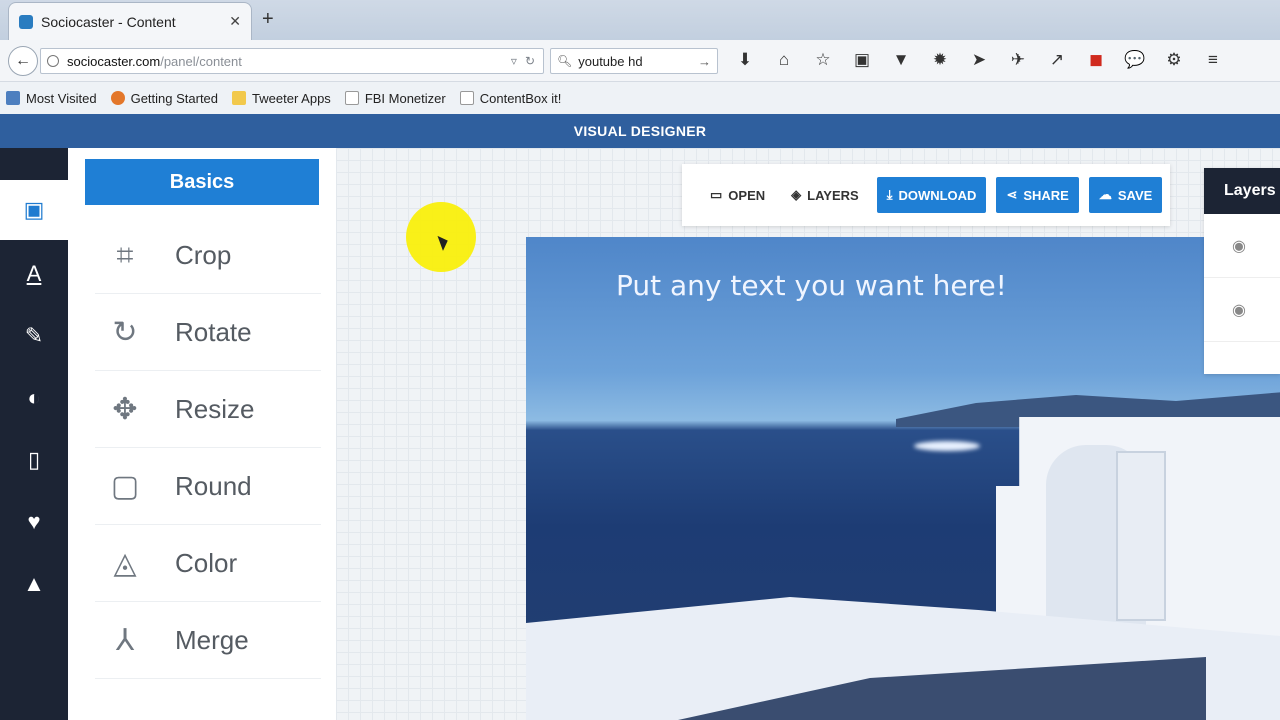  Describe the element at coordinates (268, 19) in the screenshot. I see `new-tab-icon: +` at that location.